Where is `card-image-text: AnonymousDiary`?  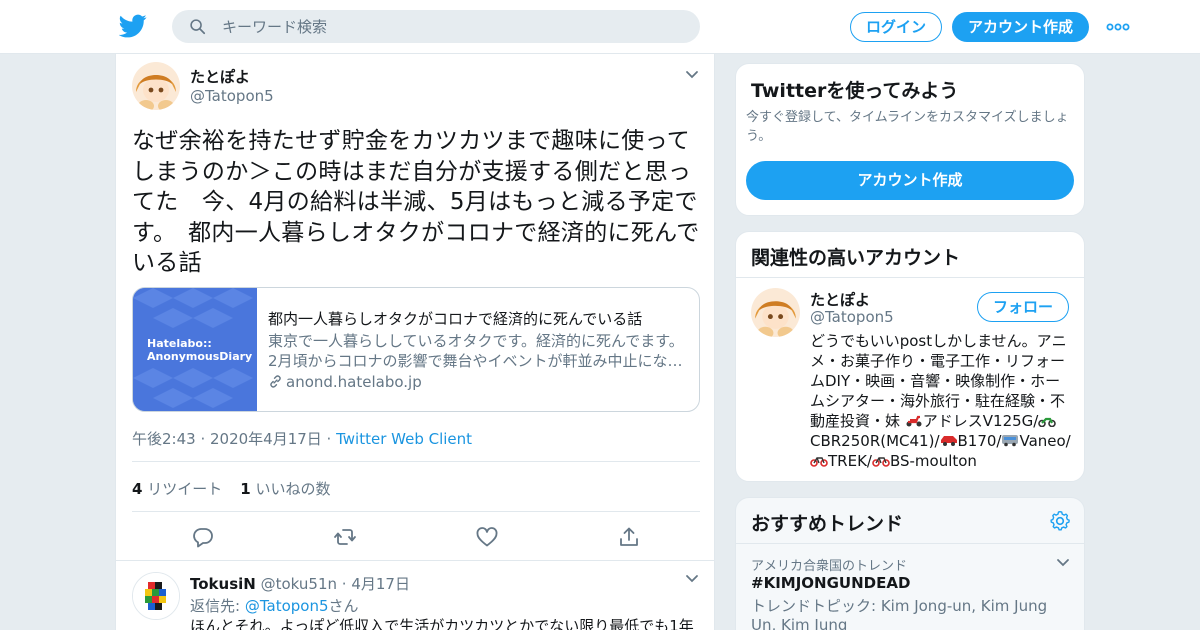 card-image-text: AnonymousDiary is located at coordinates (200, 356).